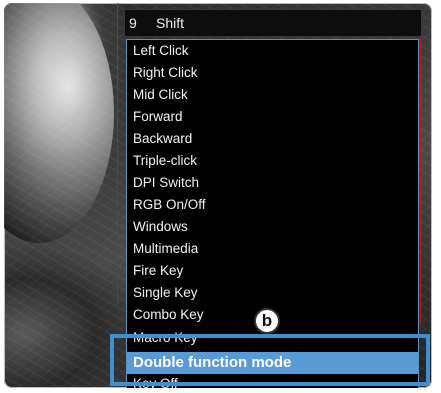 The height and width of the screenshot is (393, 441). Describe the element at coordinates (165, 248) in the screenshot. I see `menu-item-multimedia: Multimedia` at that location.